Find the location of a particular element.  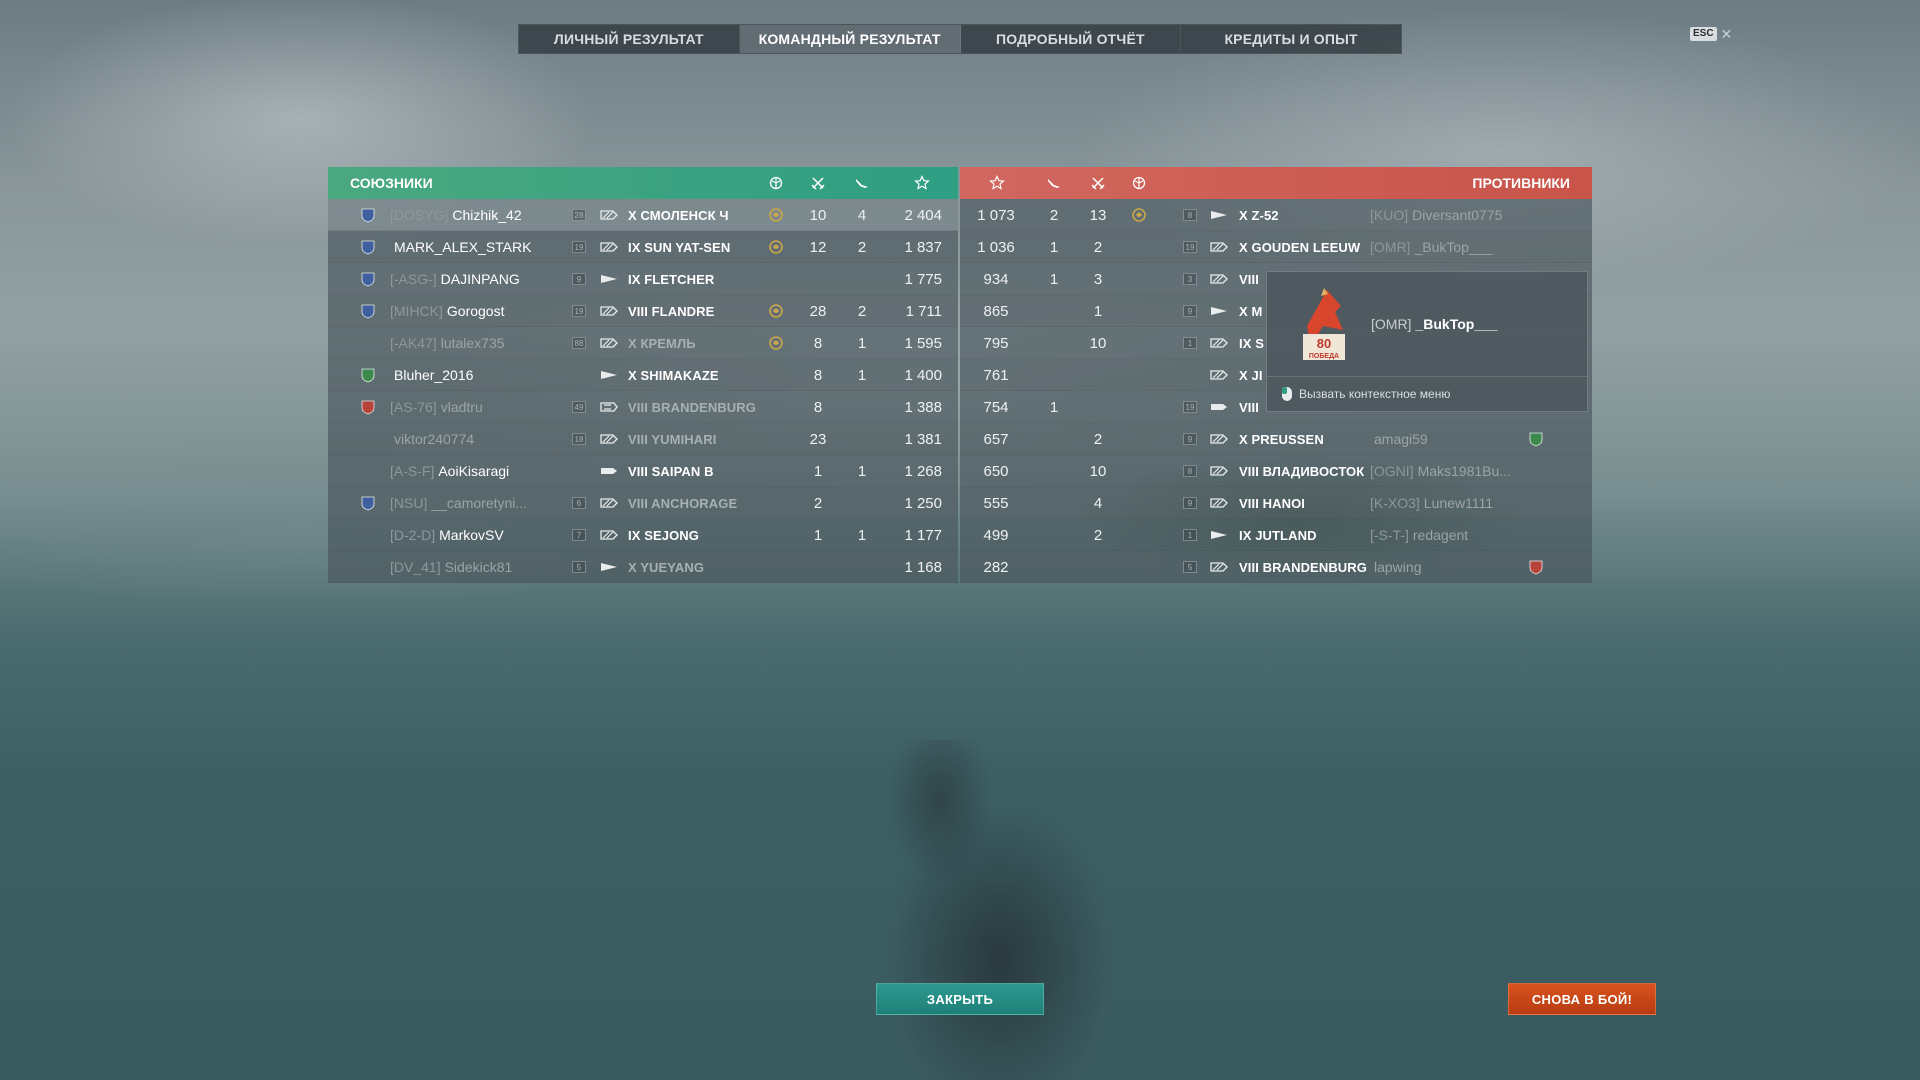

tab-personal-result: ЛИЧНЫЙ РЕЗУЛЬТАТ is located at coordinates (629, 39).